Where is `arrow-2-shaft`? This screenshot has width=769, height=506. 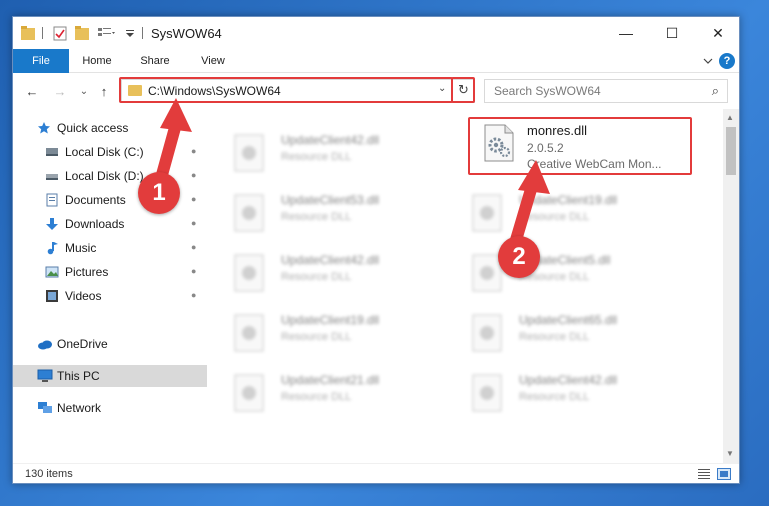 arrow-2-shaft is located at coordinates (524, 213).